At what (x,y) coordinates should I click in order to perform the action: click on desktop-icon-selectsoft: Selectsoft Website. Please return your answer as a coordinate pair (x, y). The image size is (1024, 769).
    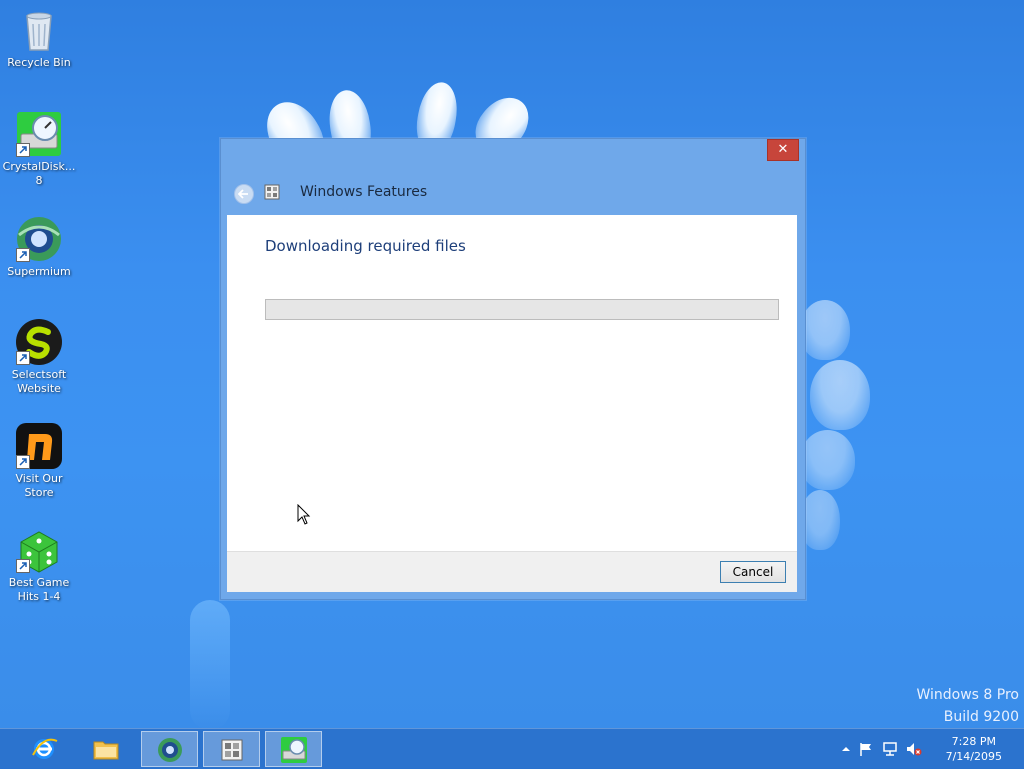
    Looking at the image, I should click on (39, 357).